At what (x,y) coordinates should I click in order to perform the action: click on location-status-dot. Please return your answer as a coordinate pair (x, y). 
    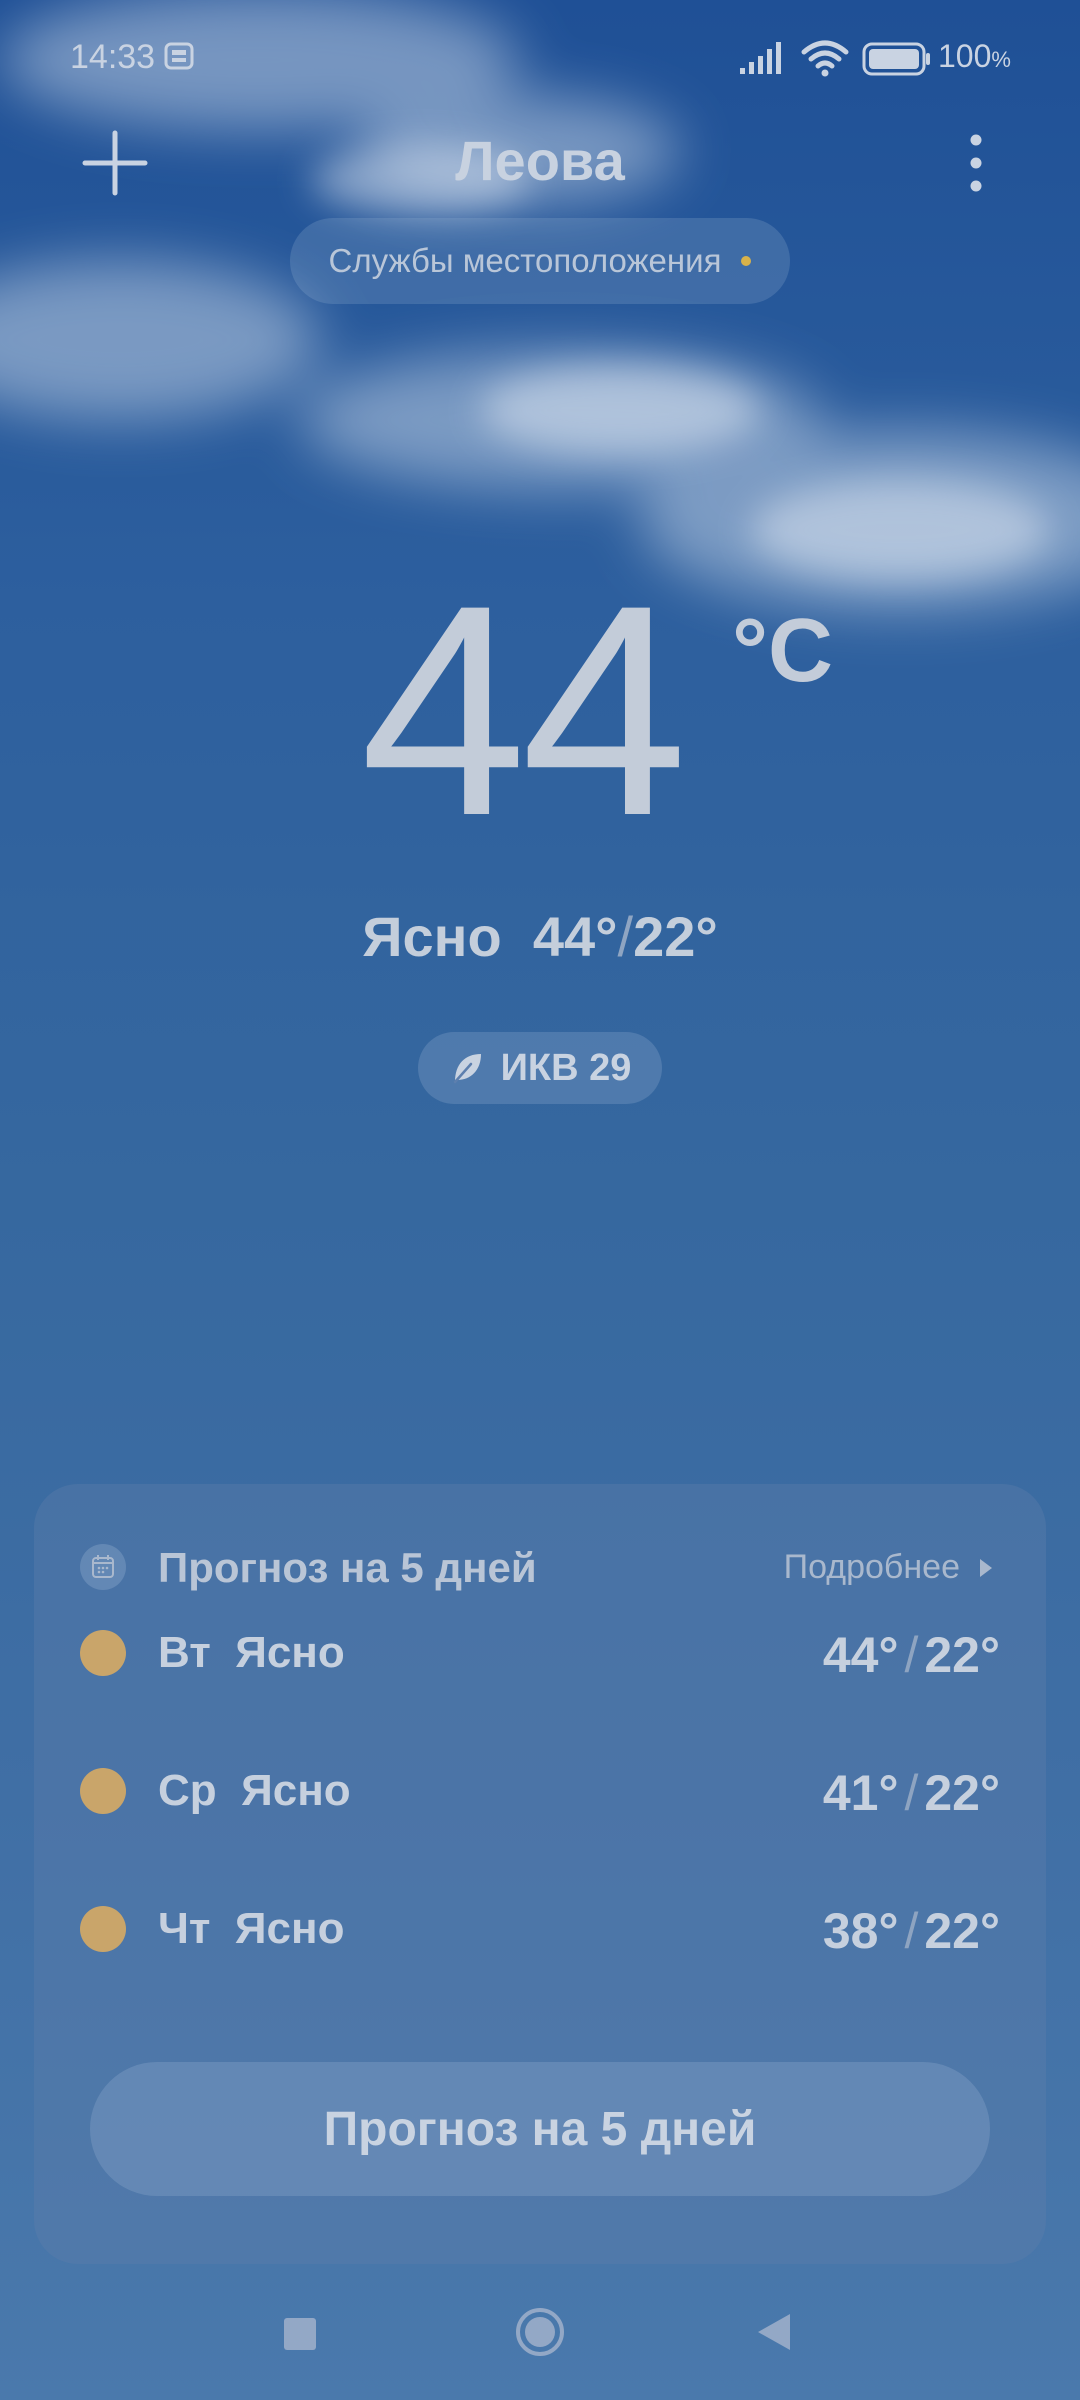
    Looking at the image, I should click on (746, 261).